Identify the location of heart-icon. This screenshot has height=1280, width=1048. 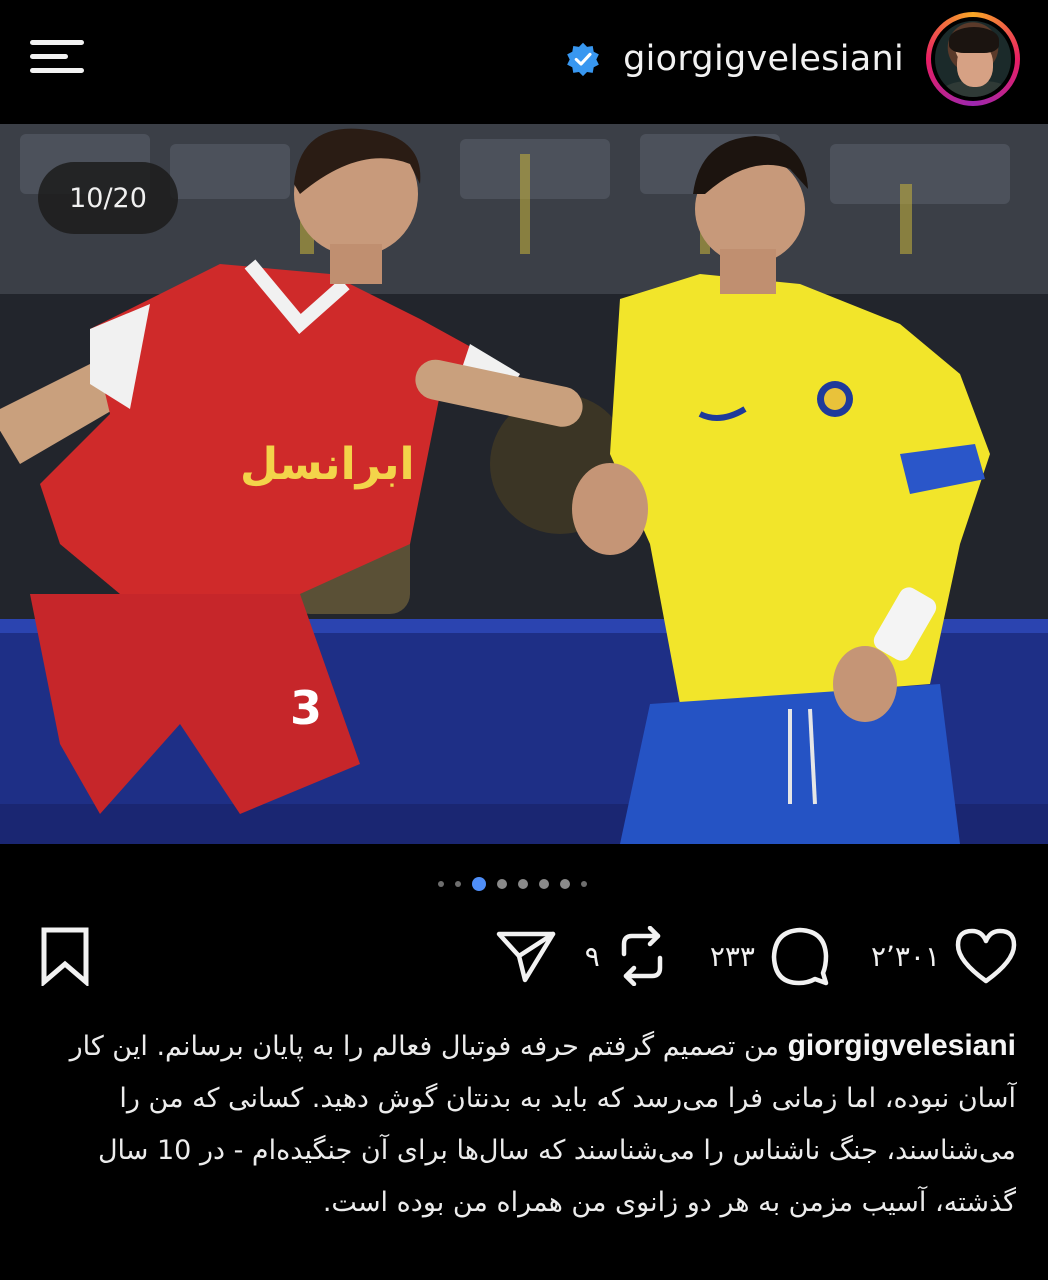
(986, 956).